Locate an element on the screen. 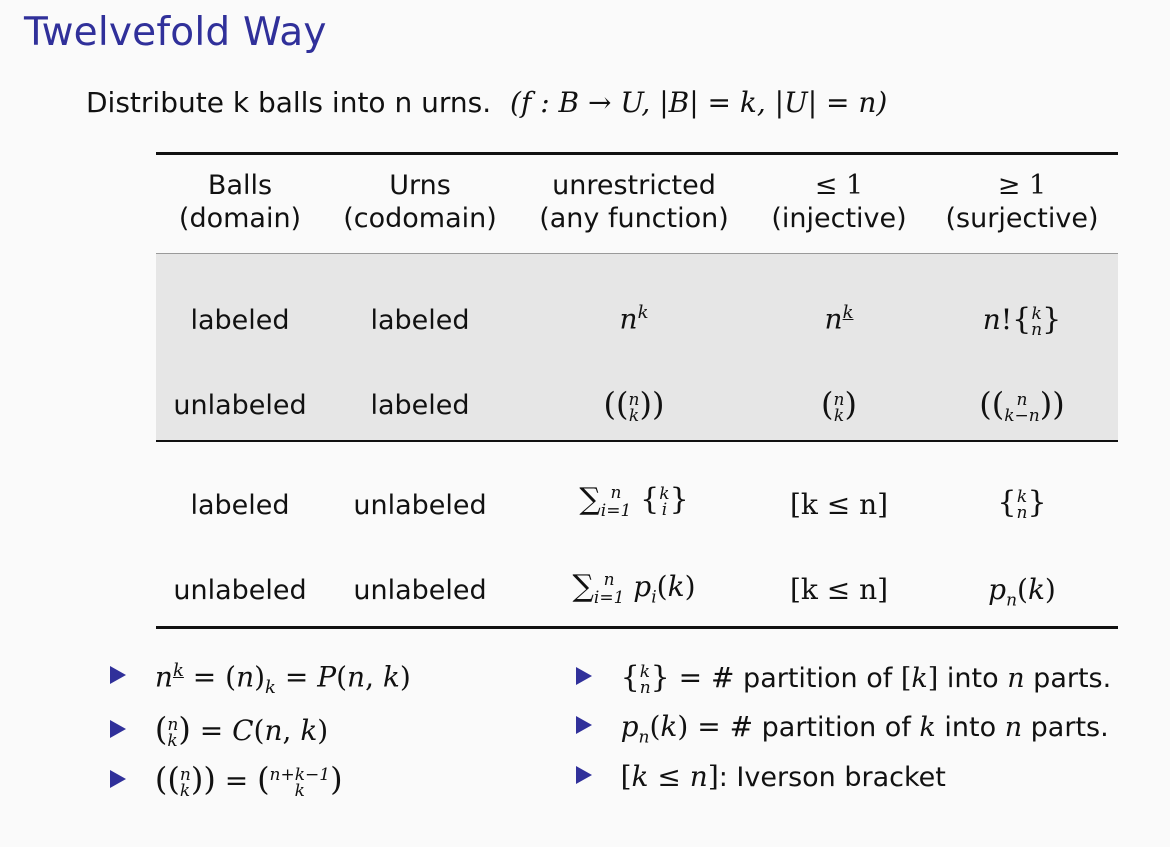  header-line: (surjective) is located at coordinates (1022, 218).